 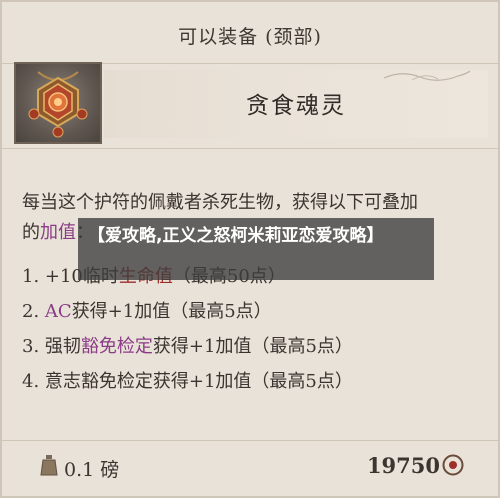 What do you see at coordinates (250, 470) in the screenshot?
I see `item-footer: 0.1 磅 19750` at bounding box center [250, 470].